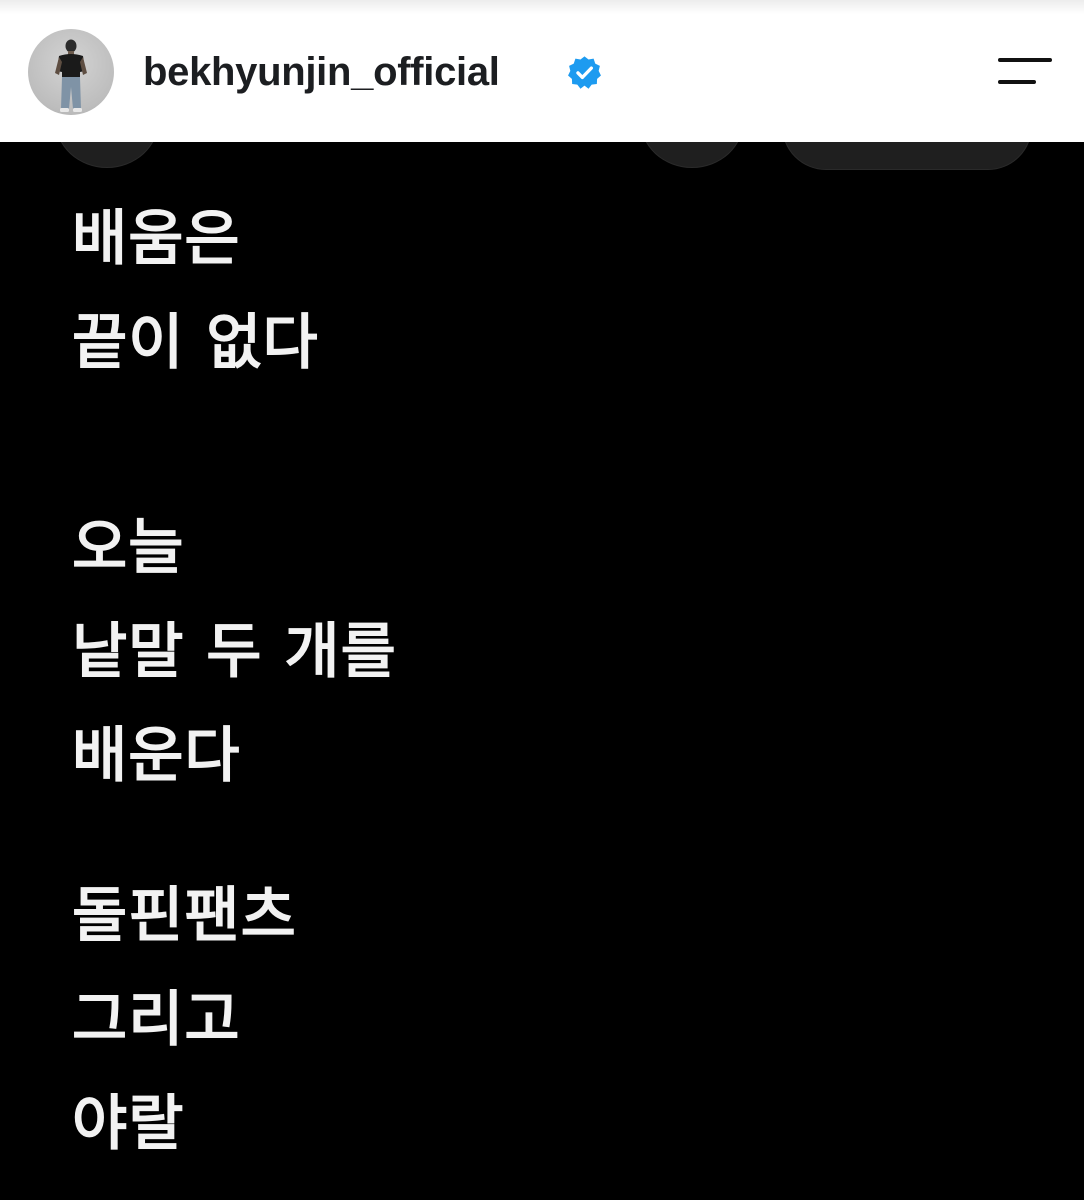 This screenshot has height=1200, width=1084. I want to click on person-photo-icon, so click(71, 75).